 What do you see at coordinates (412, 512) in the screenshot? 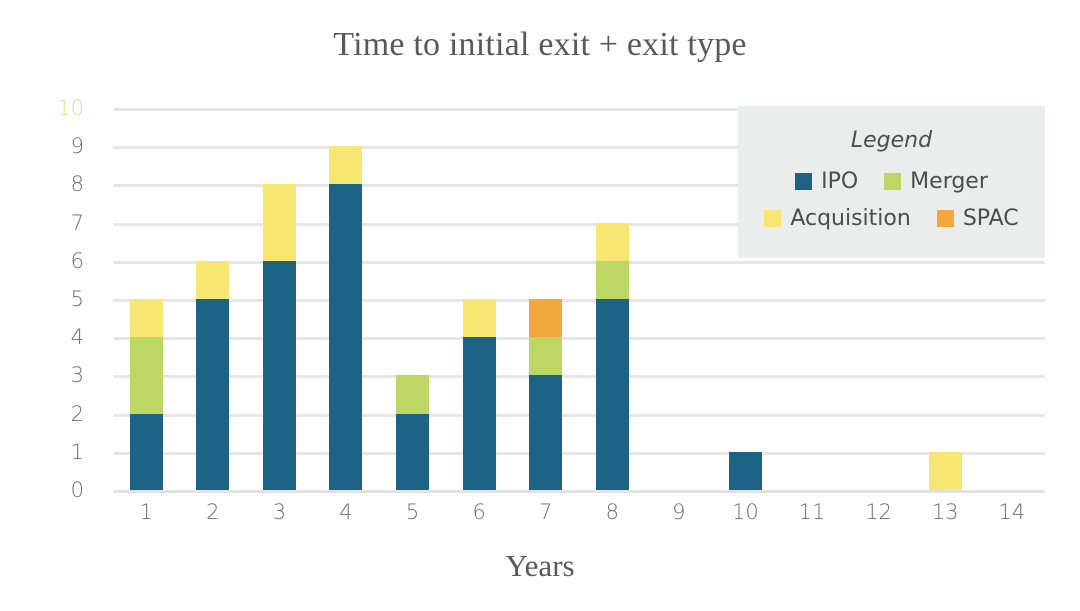
I see `x-axis-tick-label: 5` at bounding box center [412, 512].